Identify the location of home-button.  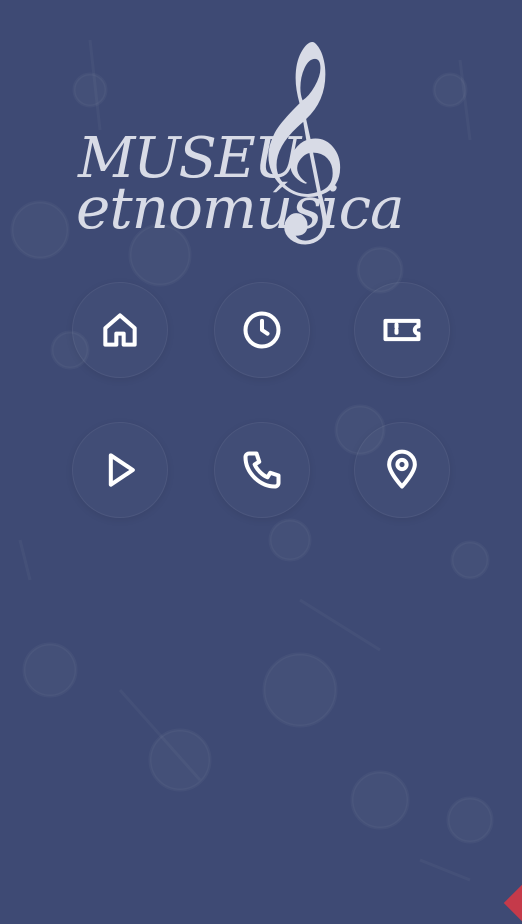
(120, 330).